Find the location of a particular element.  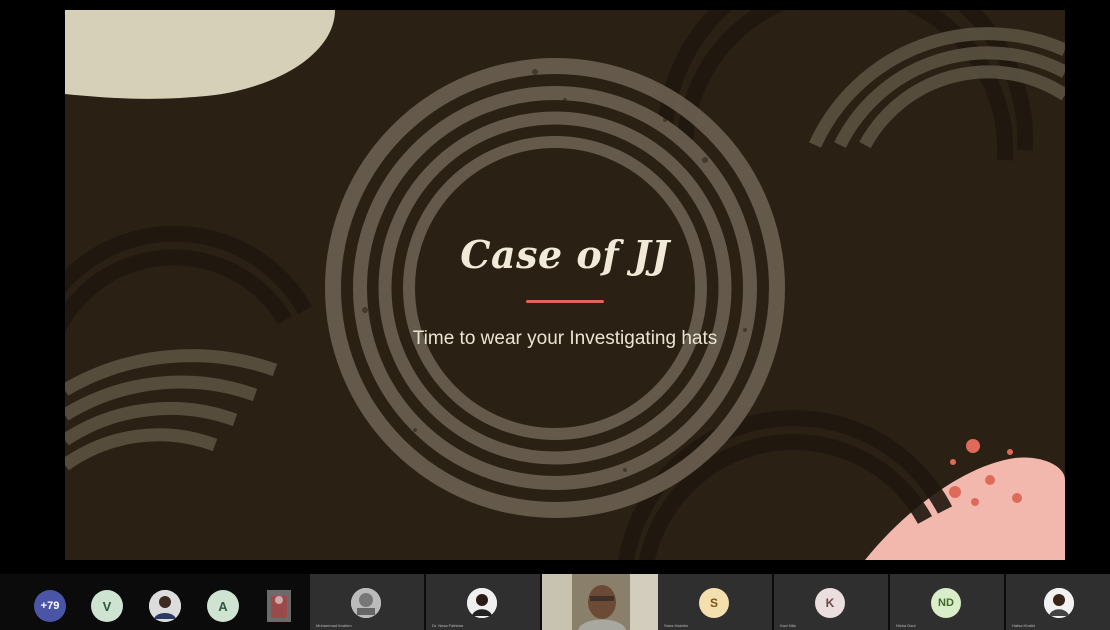

title-underline is located at coordinates (565, 301).